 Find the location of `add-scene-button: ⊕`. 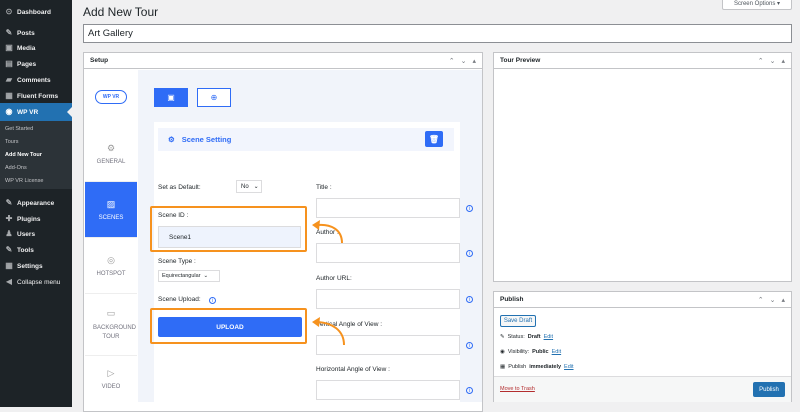

add-scene-button: ⊕ is located at coordinates (214, 97).